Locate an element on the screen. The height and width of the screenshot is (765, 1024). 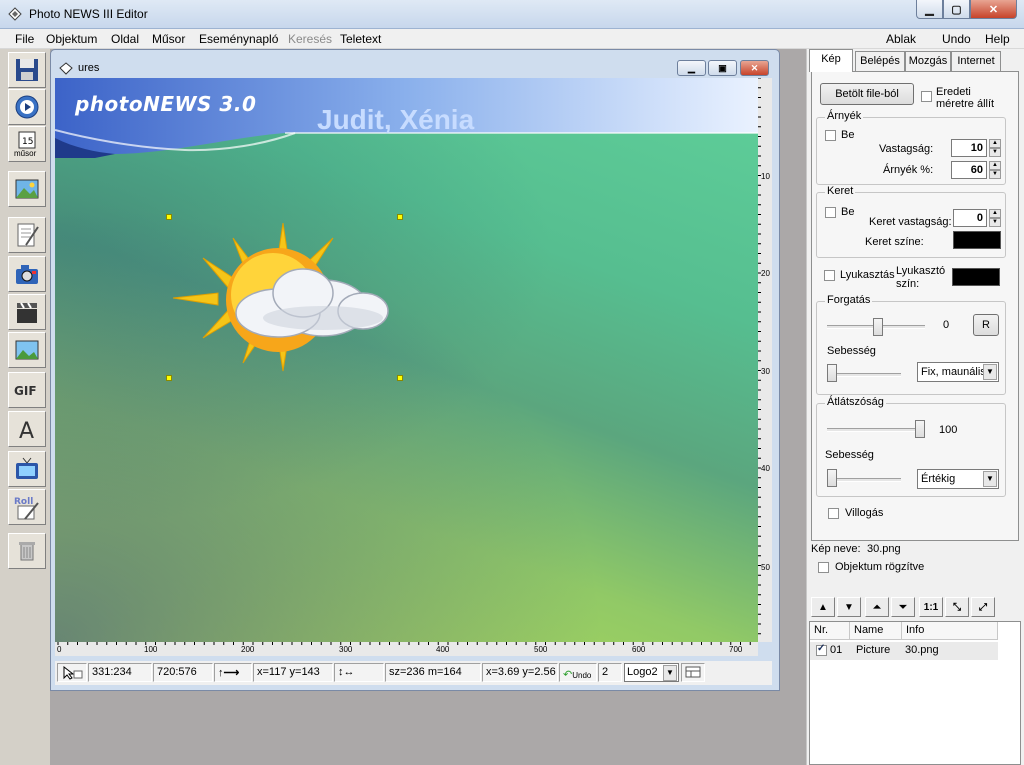
menu-file: File is located at coordinates (24, 39).